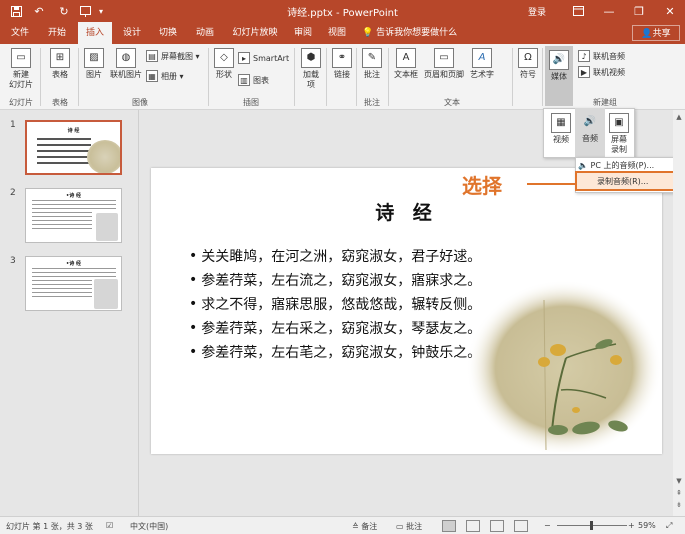 The width and height of the screenshot is (685, 534). What do you see at coordinates (584, 56) in the screenshot?
I see `online-audio-icon: ♪` at bounding box center [584, 56].